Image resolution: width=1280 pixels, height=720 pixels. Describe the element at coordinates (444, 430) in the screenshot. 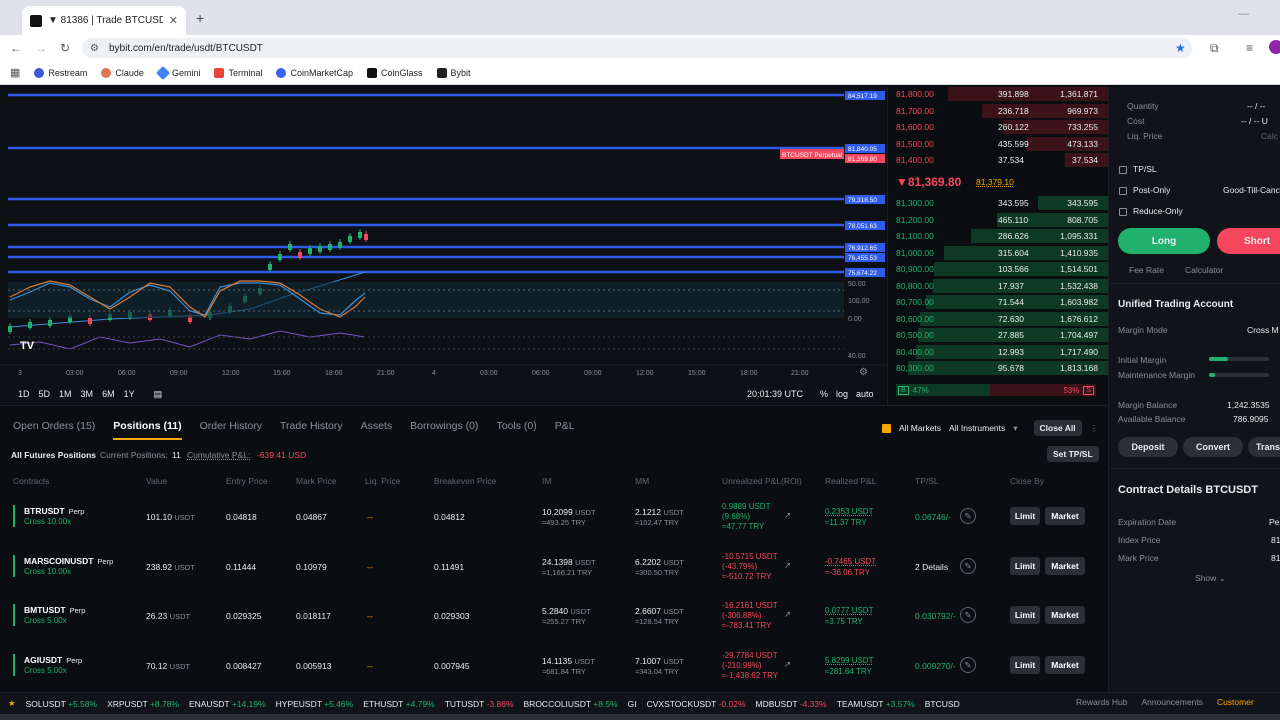

I see `tab-borrowings: Borrowings (0)` at that location.